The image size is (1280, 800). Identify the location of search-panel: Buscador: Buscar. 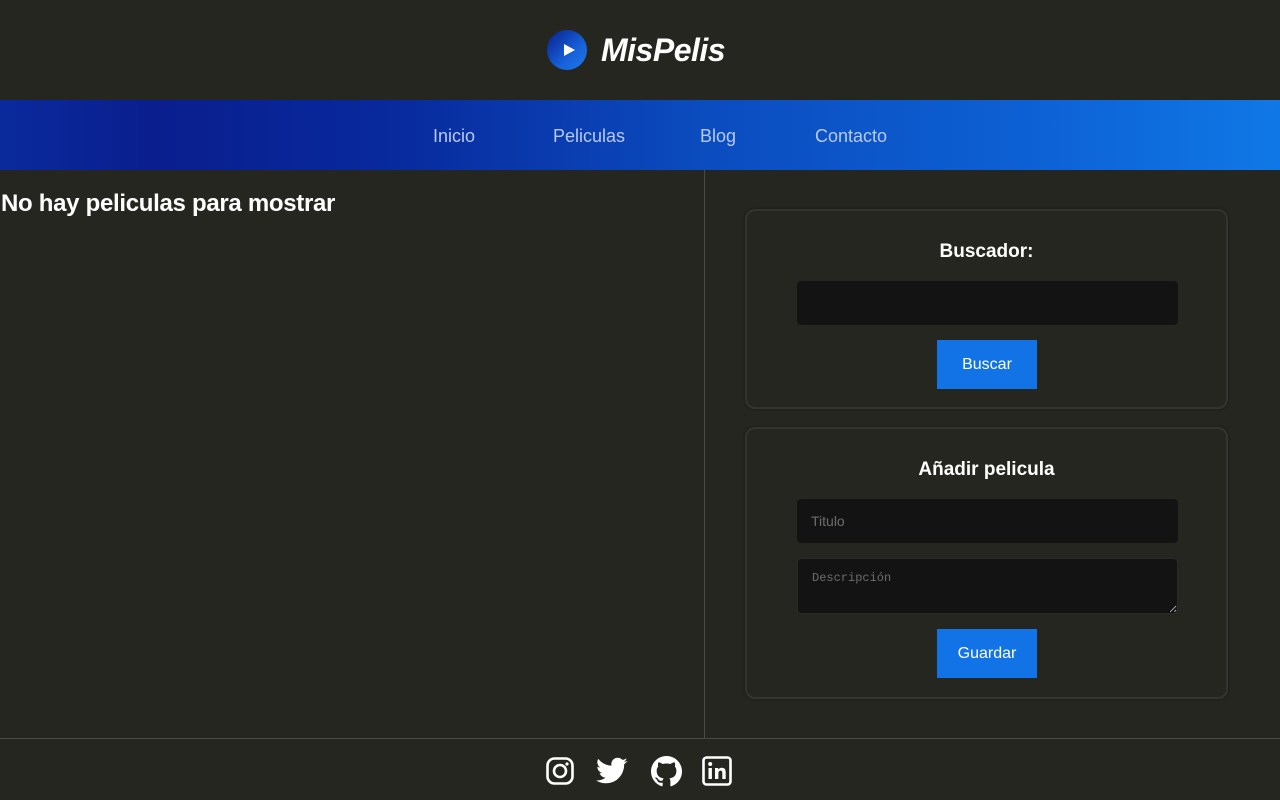
(986, 309).